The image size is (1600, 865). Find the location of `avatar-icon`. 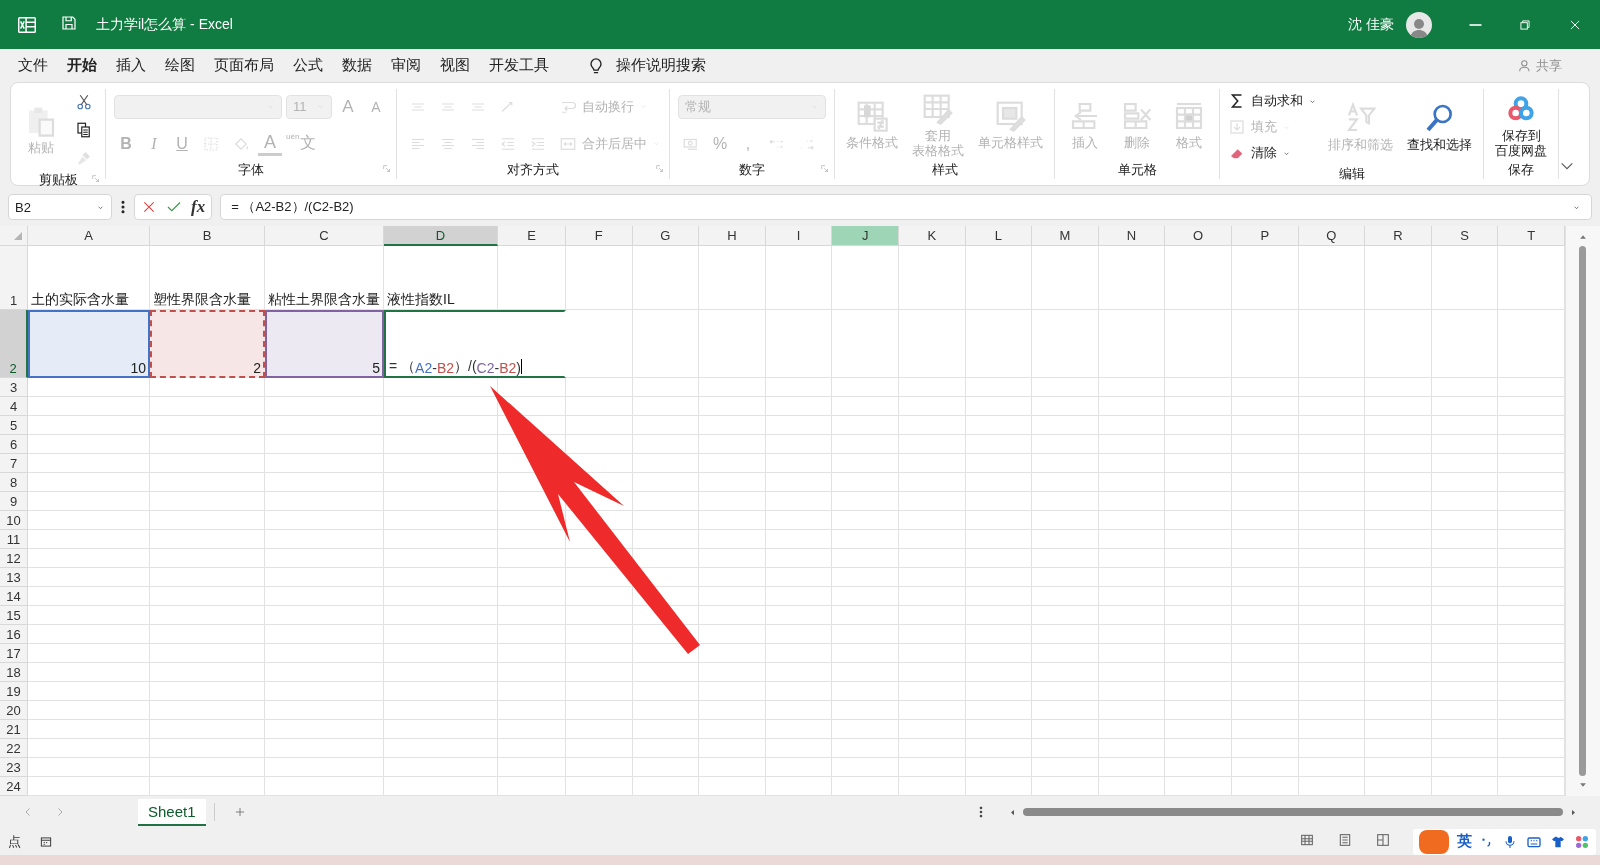

avatar-icon is located at coordinates (1419, 24).